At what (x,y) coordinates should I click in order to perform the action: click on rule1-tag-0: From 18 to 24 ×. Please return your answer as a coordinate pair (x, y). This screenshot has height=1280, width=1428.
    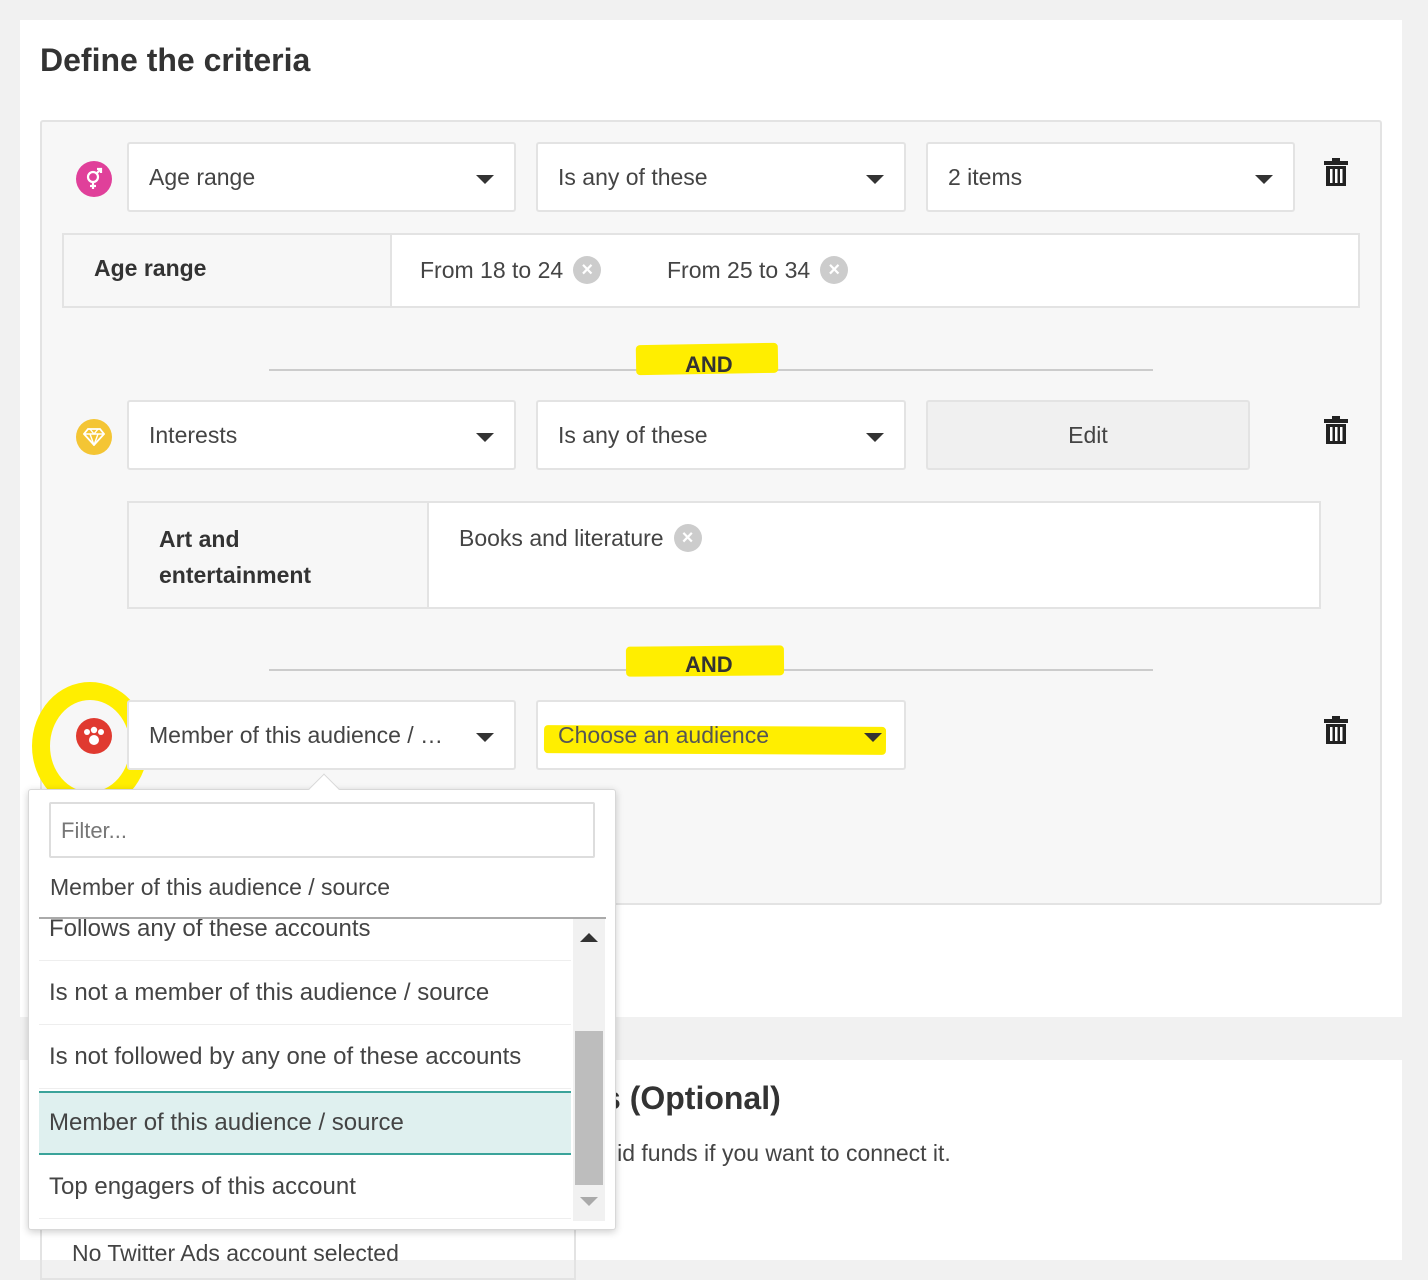
    Looking at the image, I should click on (511, 270).